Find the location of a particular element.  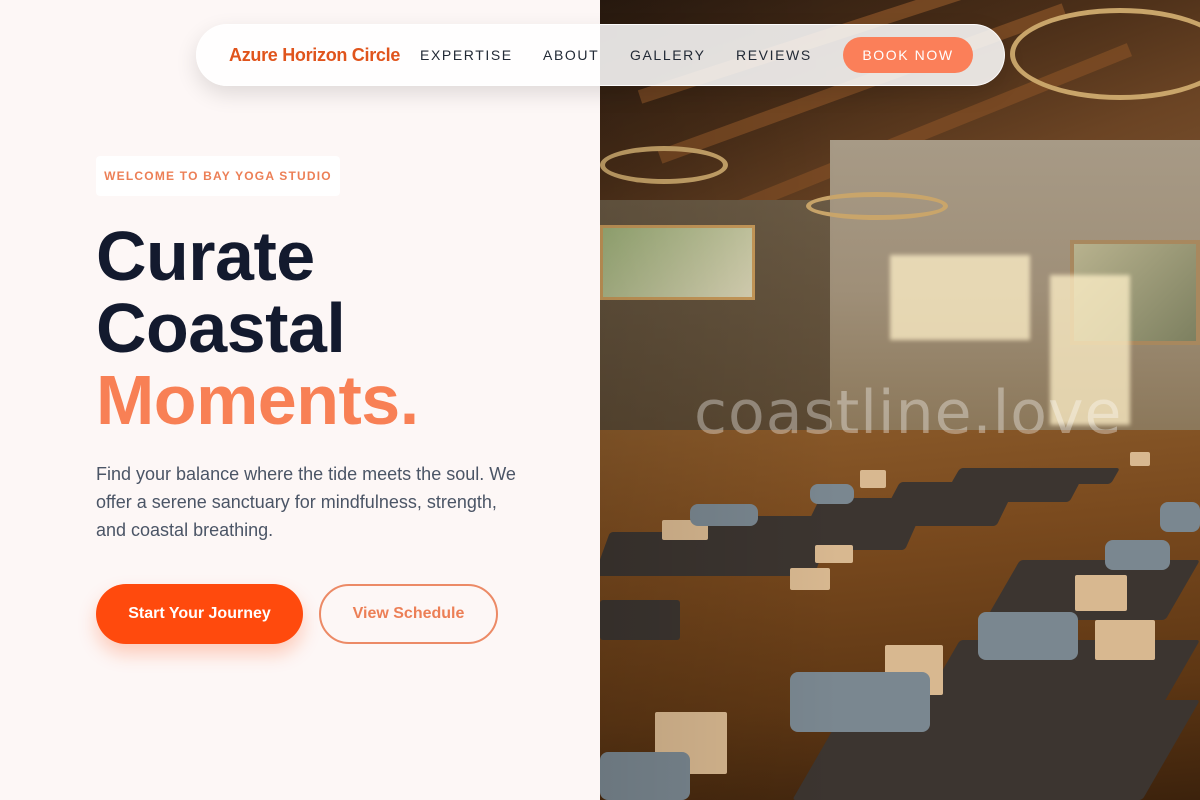

headline-accent: Moments. is located at coordinates (257, 400).